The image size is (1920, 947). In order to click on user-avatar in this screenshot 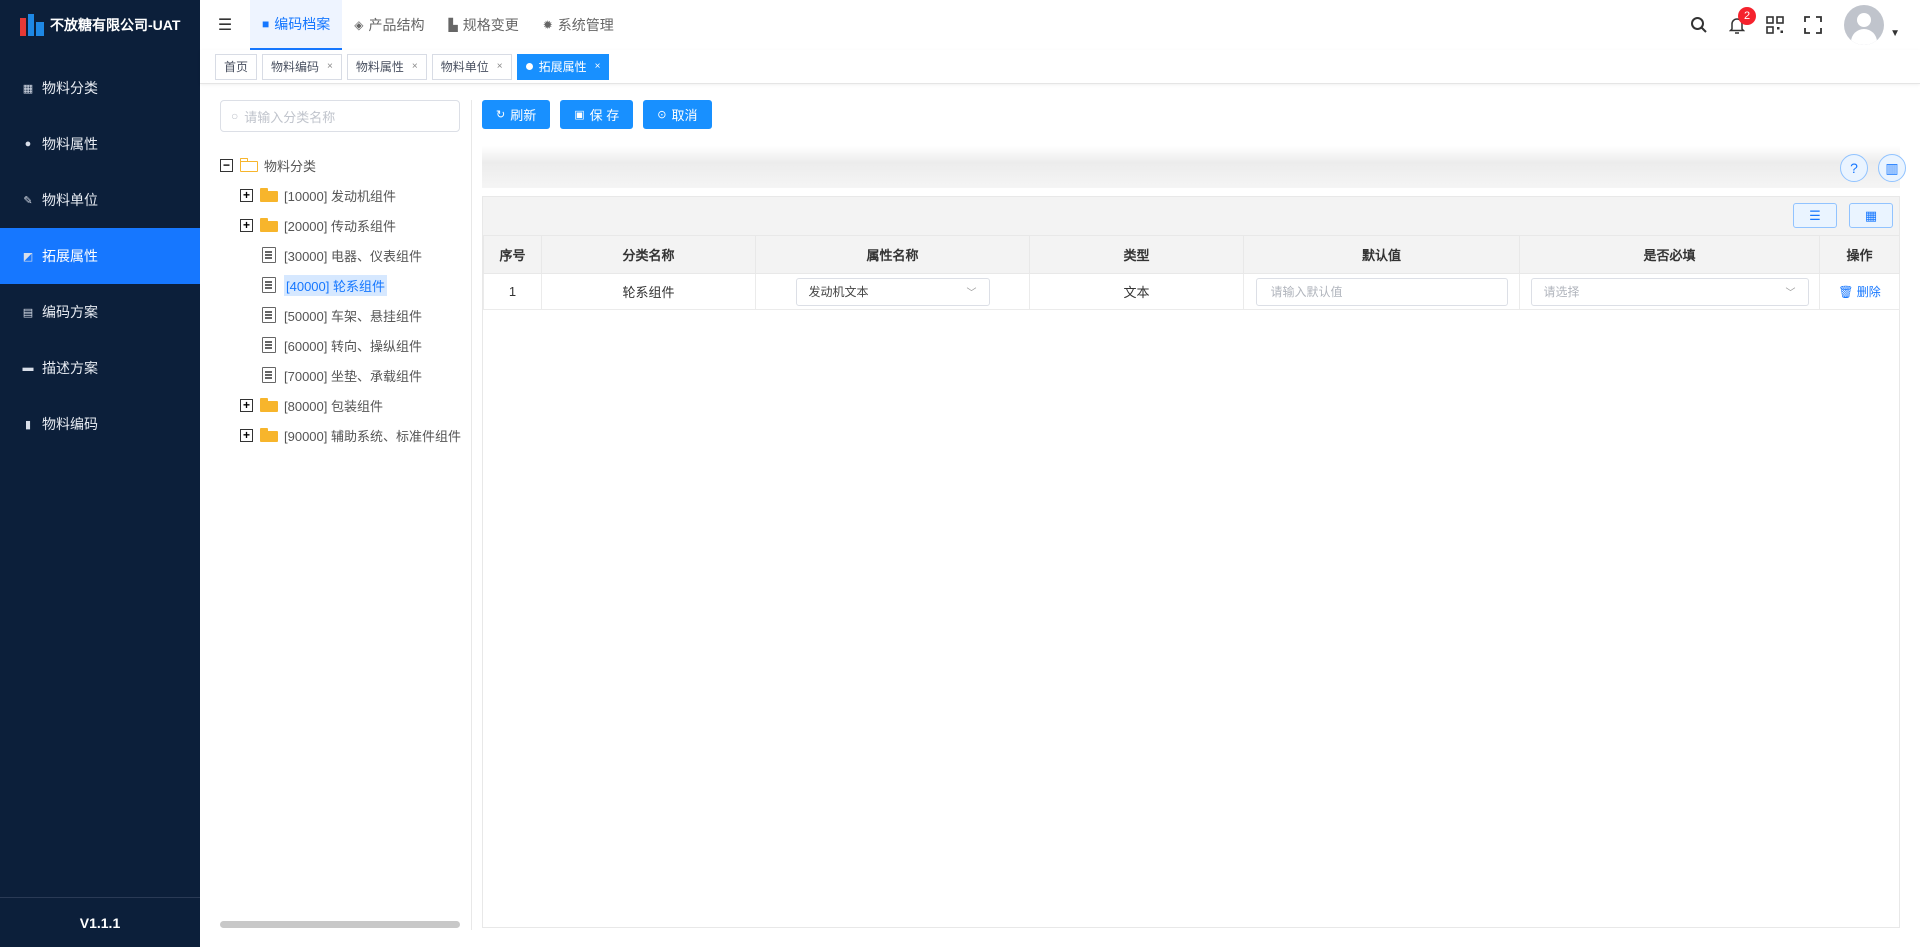, I will do `click(1864, 25)`.